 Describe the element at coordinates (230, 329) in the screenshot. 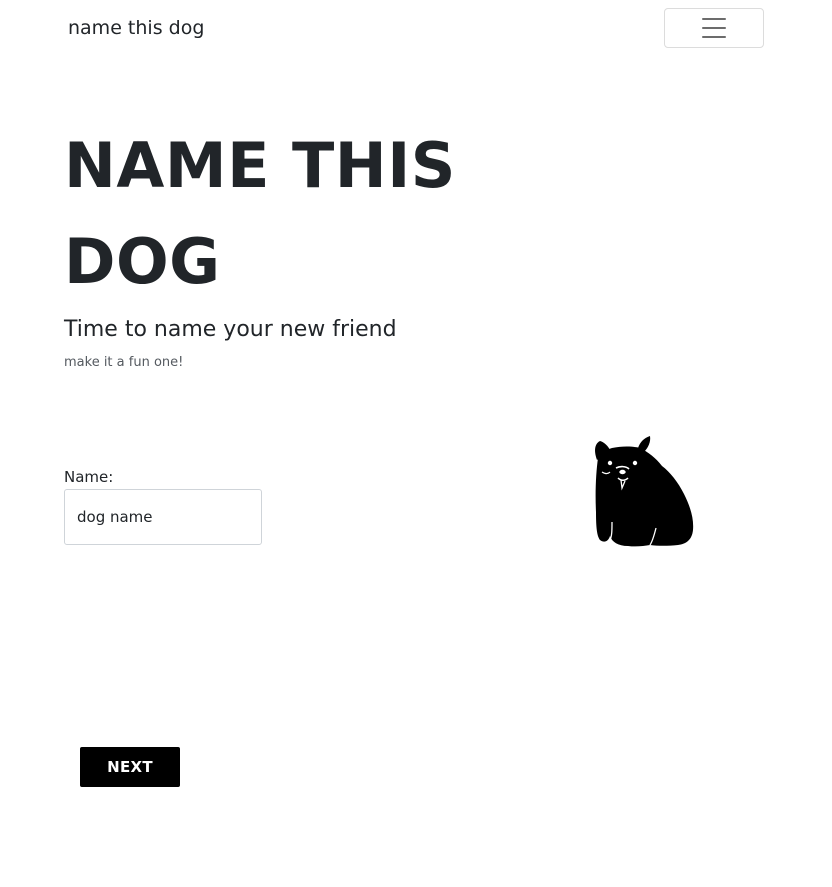

I see `page-subtitle: Time to name your new friend` at that location.